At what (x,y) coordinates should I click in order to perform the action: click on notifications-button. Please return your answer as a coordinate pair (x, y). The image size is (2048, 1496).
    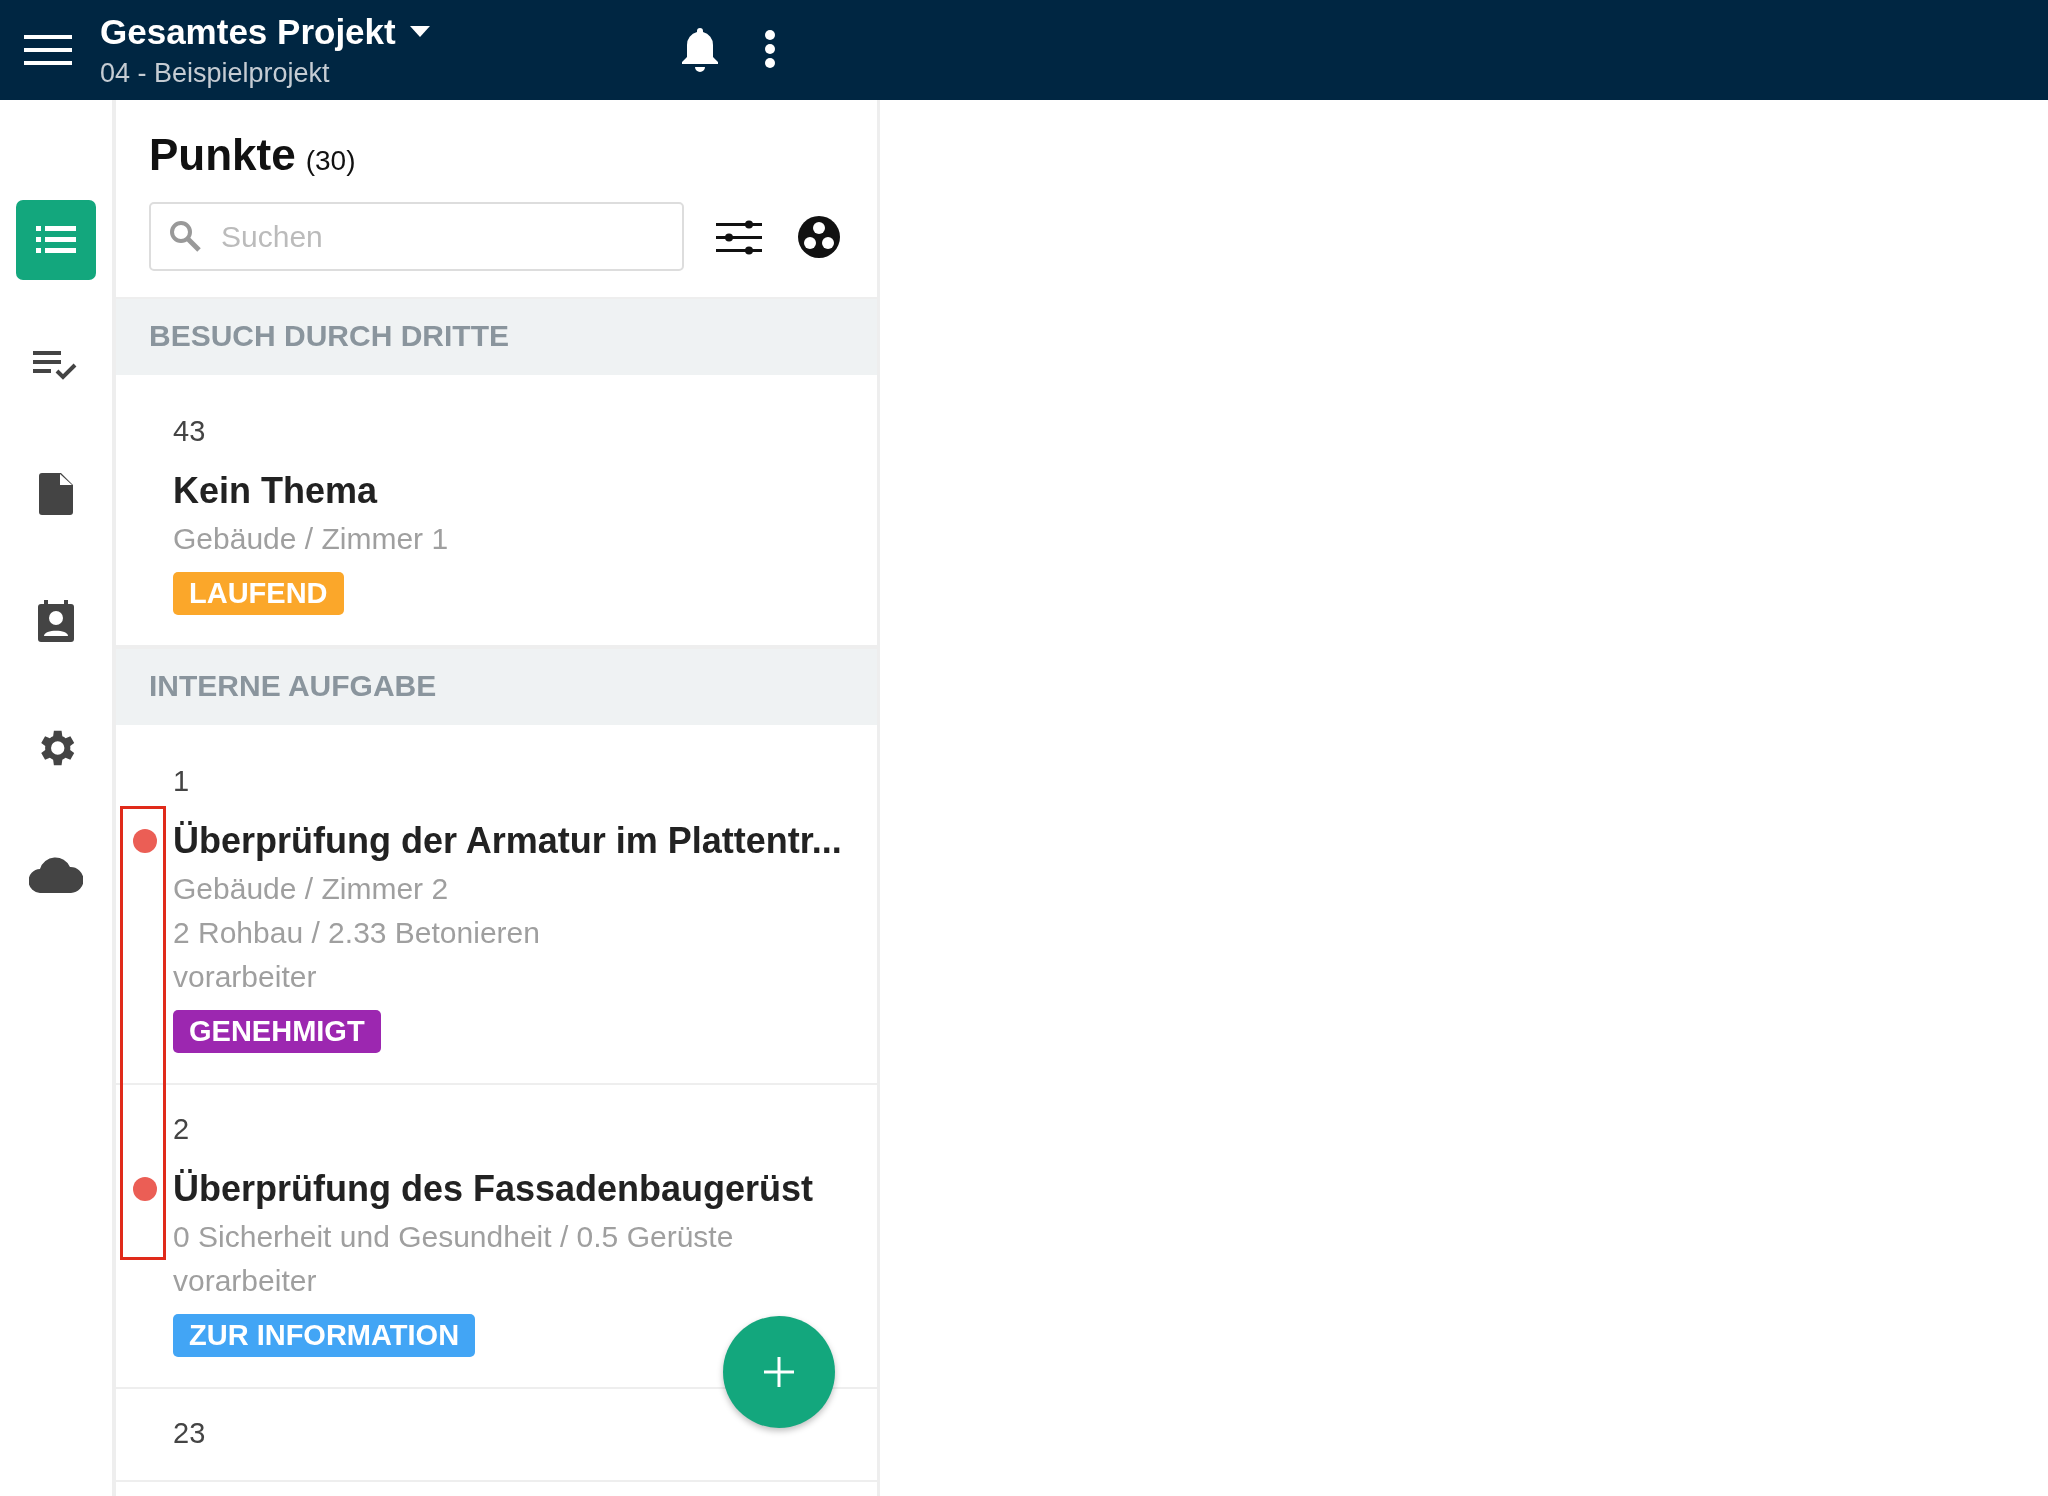
    Looking at the image, I should click on (700, 50).